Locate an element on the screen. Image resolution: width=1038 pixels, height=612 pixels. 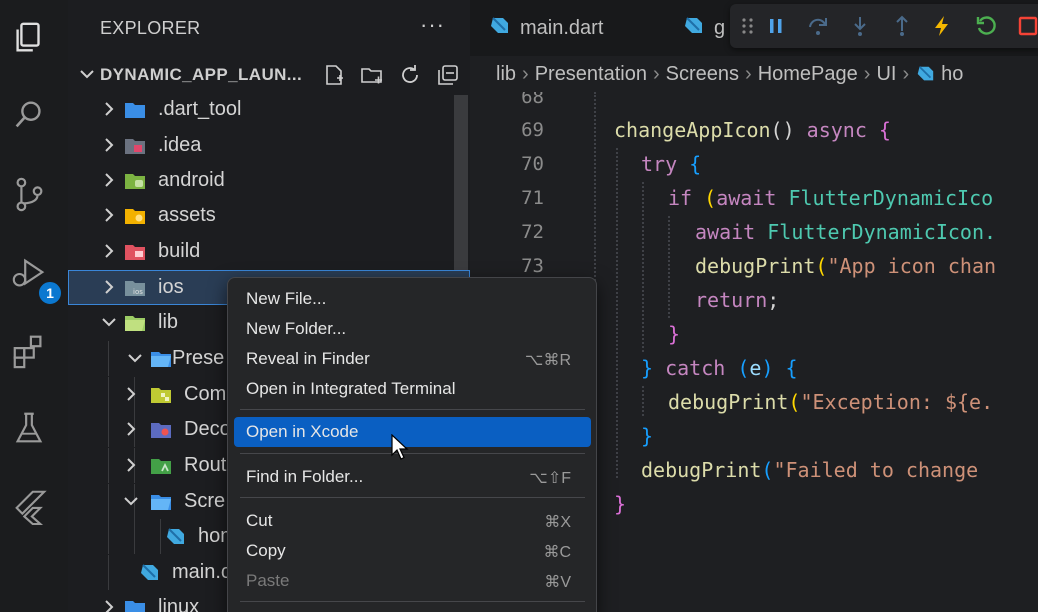
menu-divider is located at coordinates (412, 453).